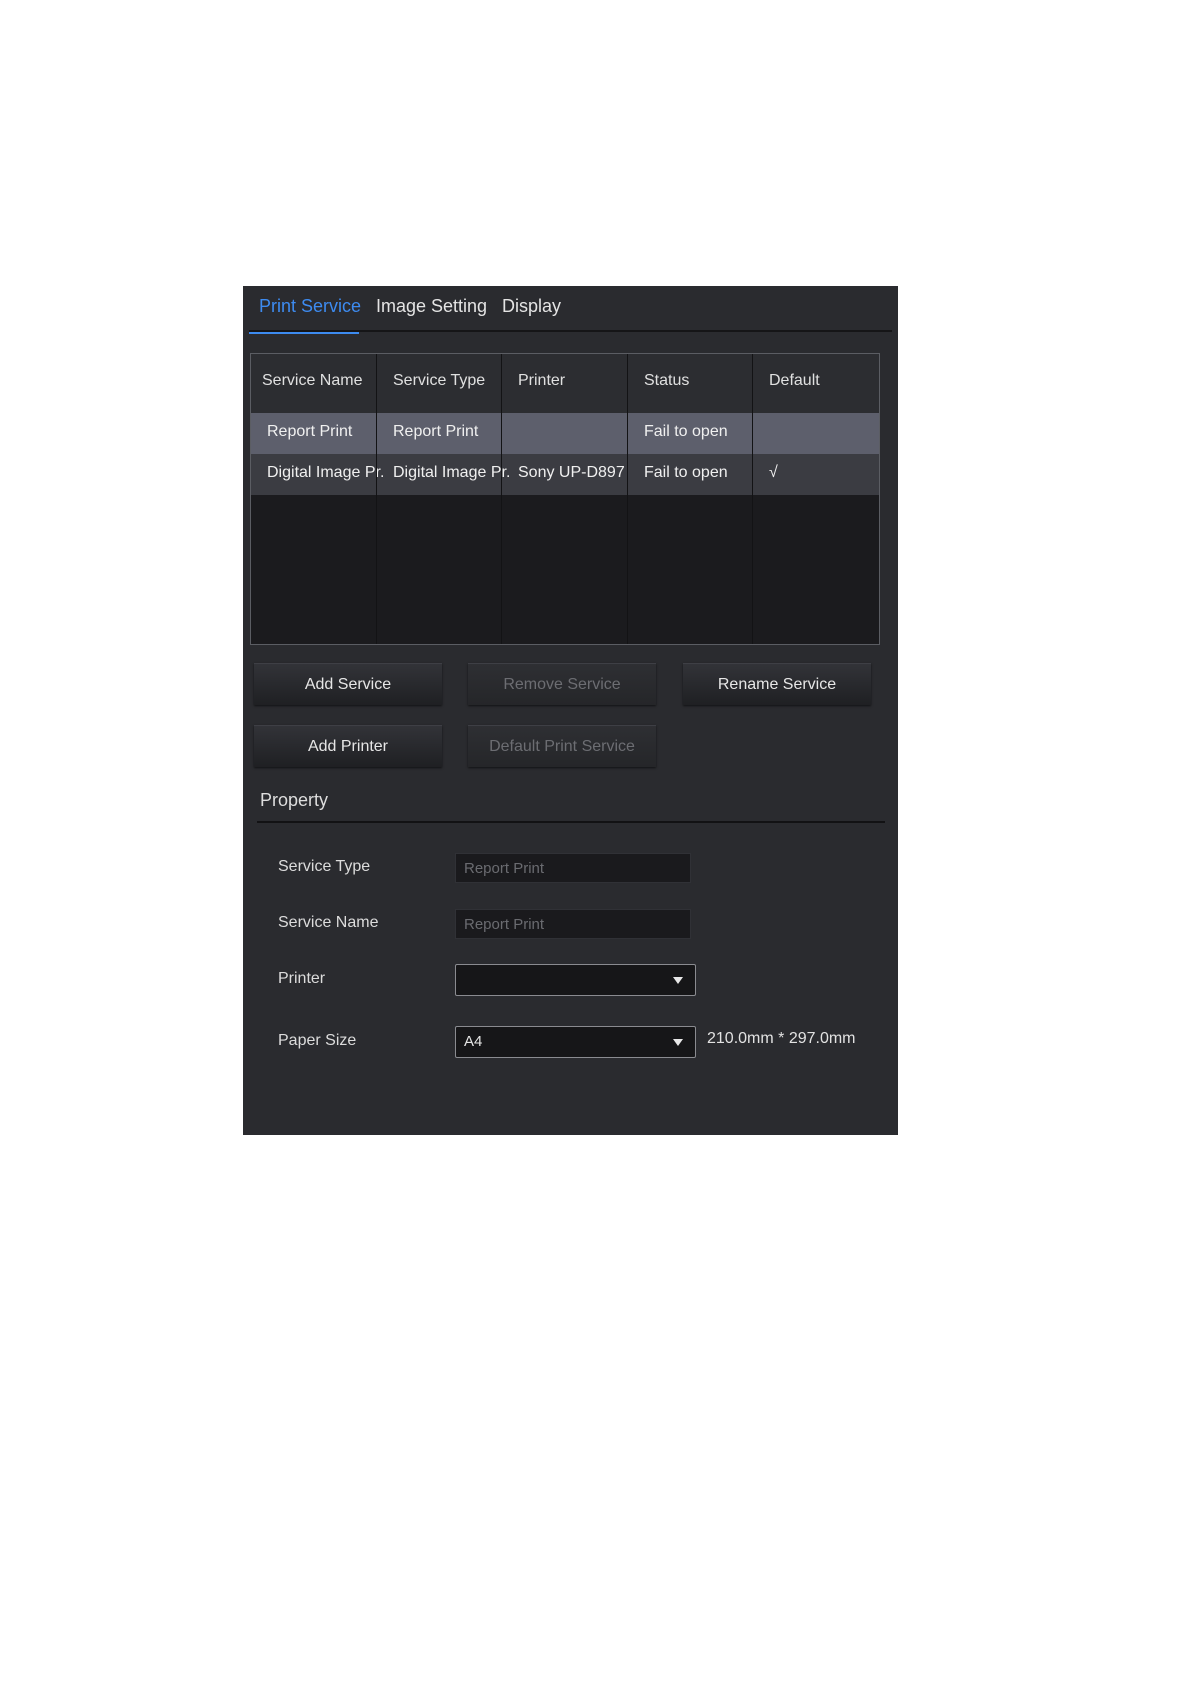  What do you see at coordinates (312, 381) in the screenshot?
I see `header-service-name: Service Name` at bounding box center [312, 381].